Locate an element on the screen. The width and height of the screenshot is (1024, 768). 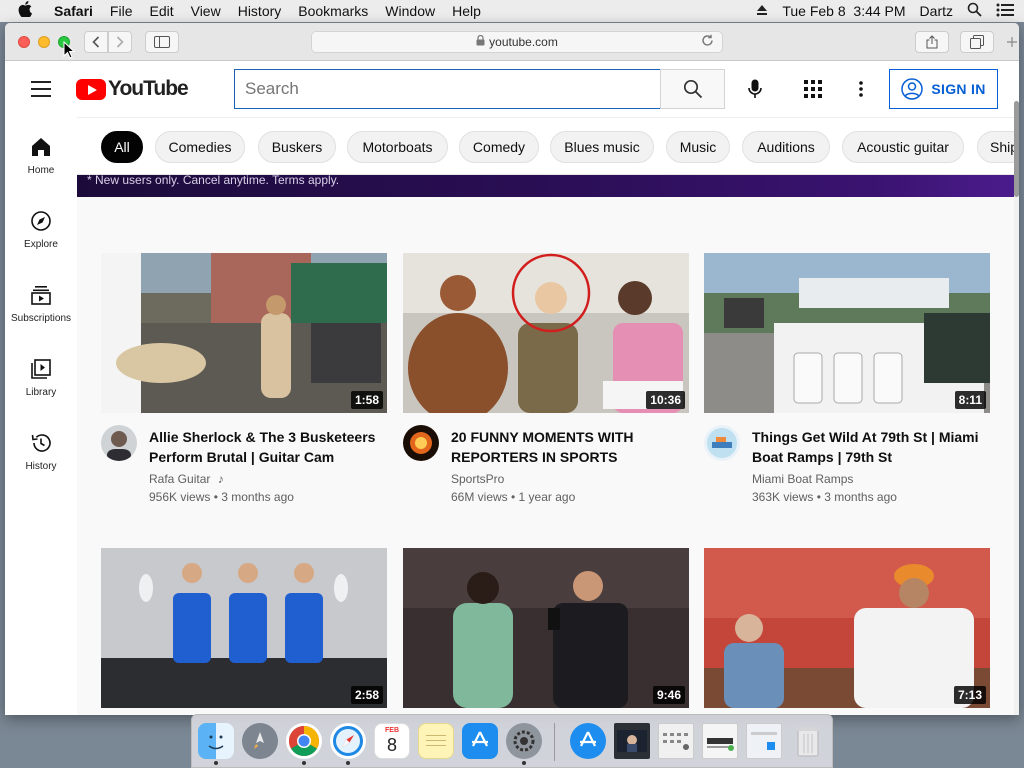
channel-name: SportsPro is located at coordinates (477, 479).